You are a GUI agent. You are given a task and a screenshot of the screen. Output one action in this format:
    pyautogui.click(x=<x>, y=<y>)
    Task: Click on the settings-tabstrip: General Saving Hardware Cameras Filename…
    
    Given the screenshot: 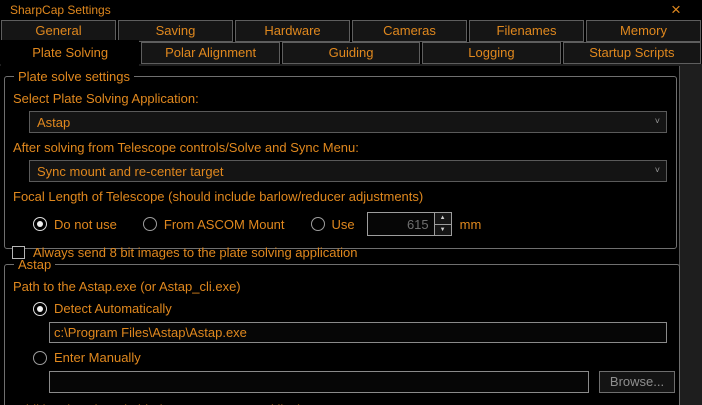 What is the action you would take?
    pyautogui.click(x=351, y=43)
    